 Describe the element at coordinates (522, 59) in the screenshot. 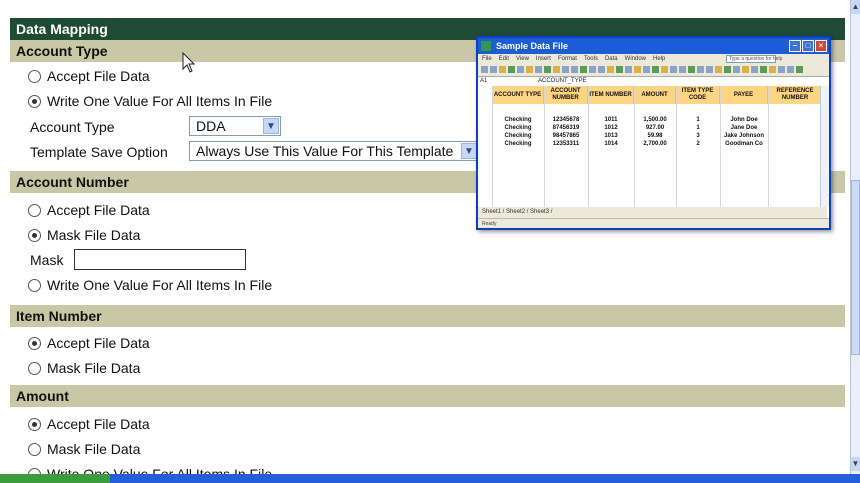

I see `menu-view: View` at that location.